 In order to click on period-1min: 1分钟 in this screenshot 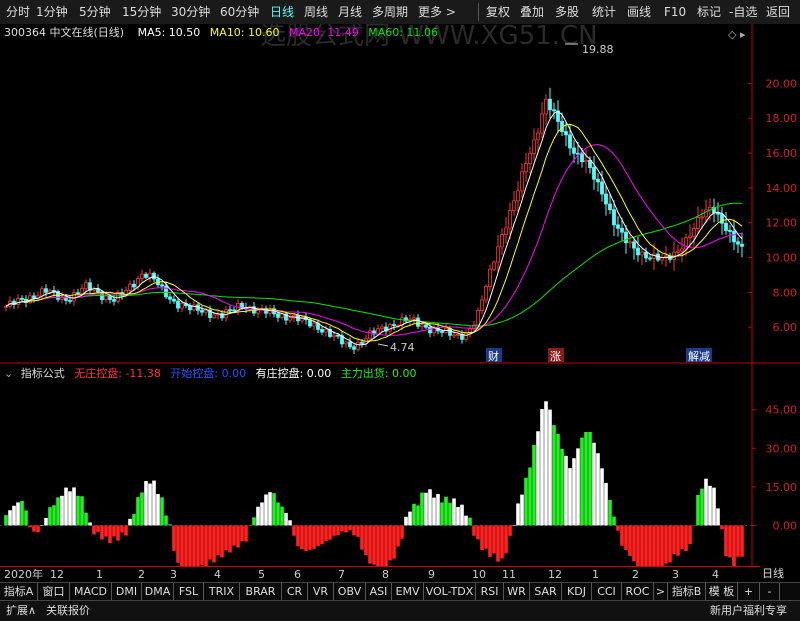, I will do `click(52, 12)`.